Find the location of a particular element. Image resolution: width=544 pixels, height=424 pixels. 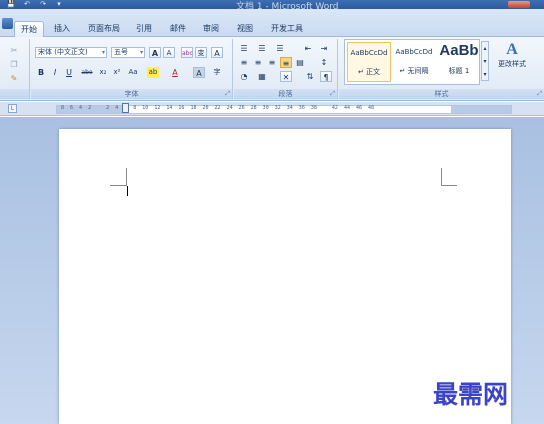

clipboard-group-label is located at coordinates (14, 94).